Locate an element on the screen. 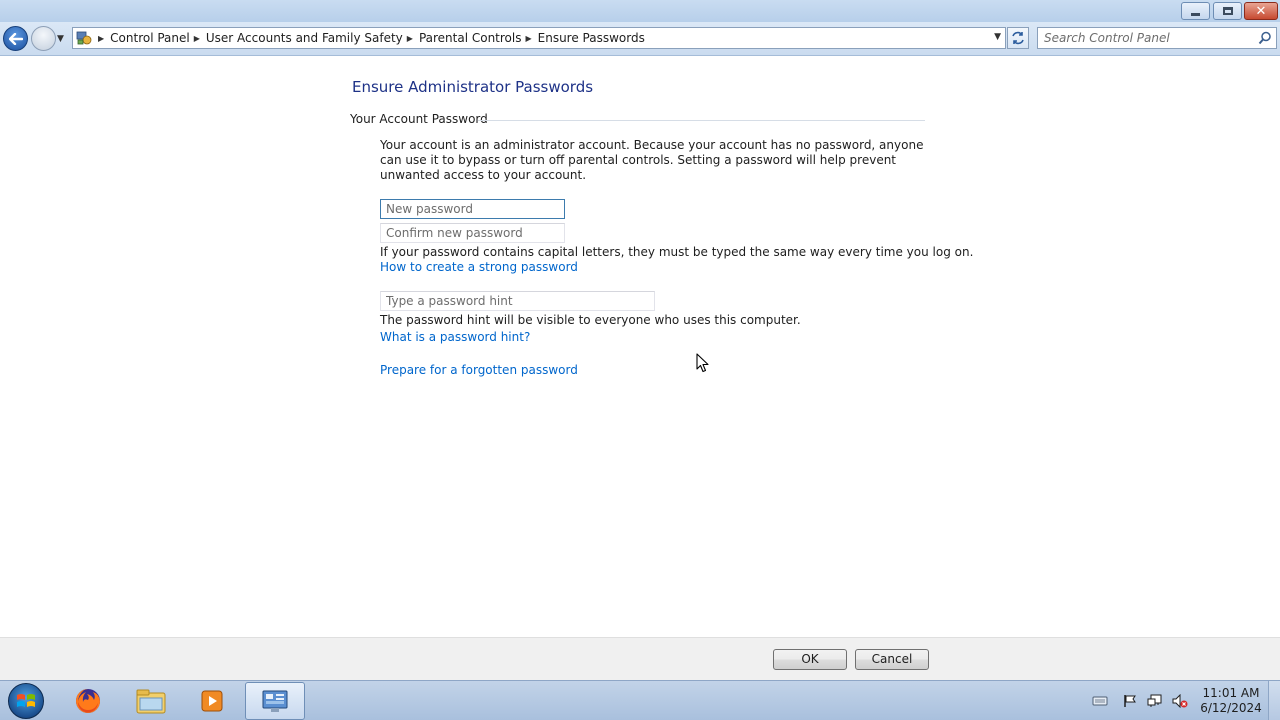 Image resolution: width=1280 pixels, height=720 pixels. confirm-password-field is located at coordinates (472, 233).